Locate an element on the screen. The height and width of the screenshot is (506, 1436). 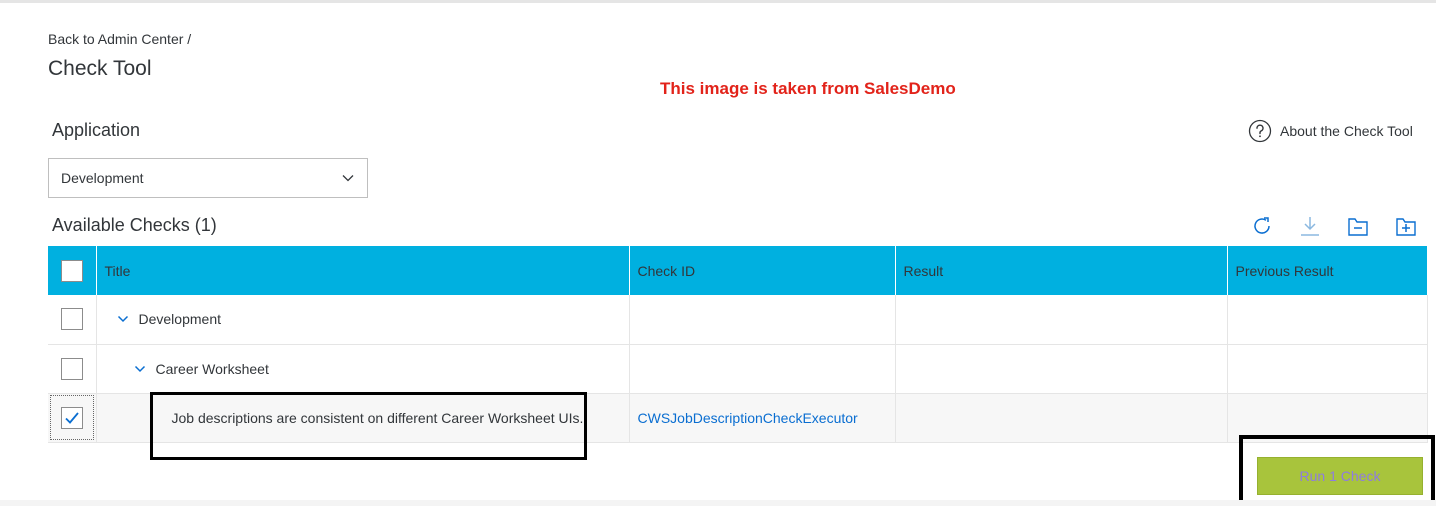
expand-all-button is located at coordinates (1406, 226).